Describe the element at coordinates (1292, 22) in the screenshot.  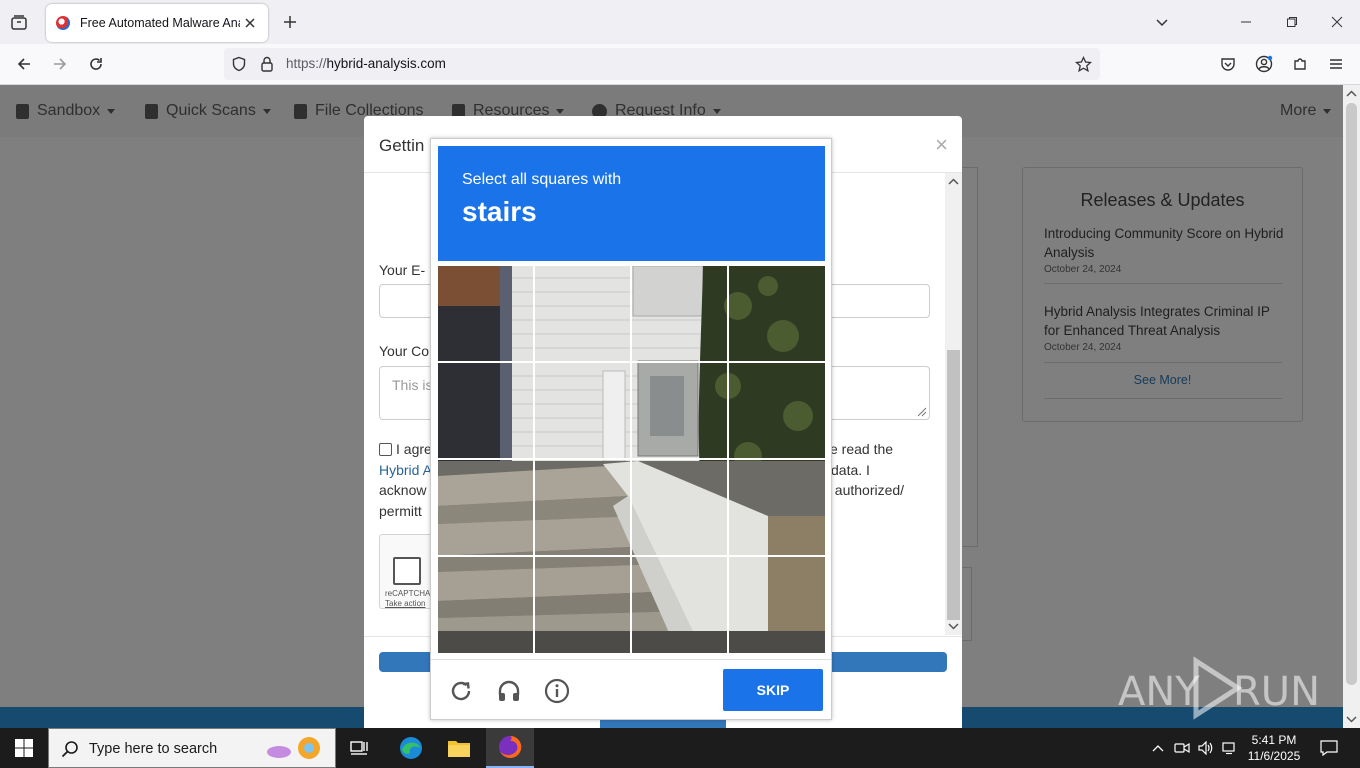
I see `restore-icon` at that location.